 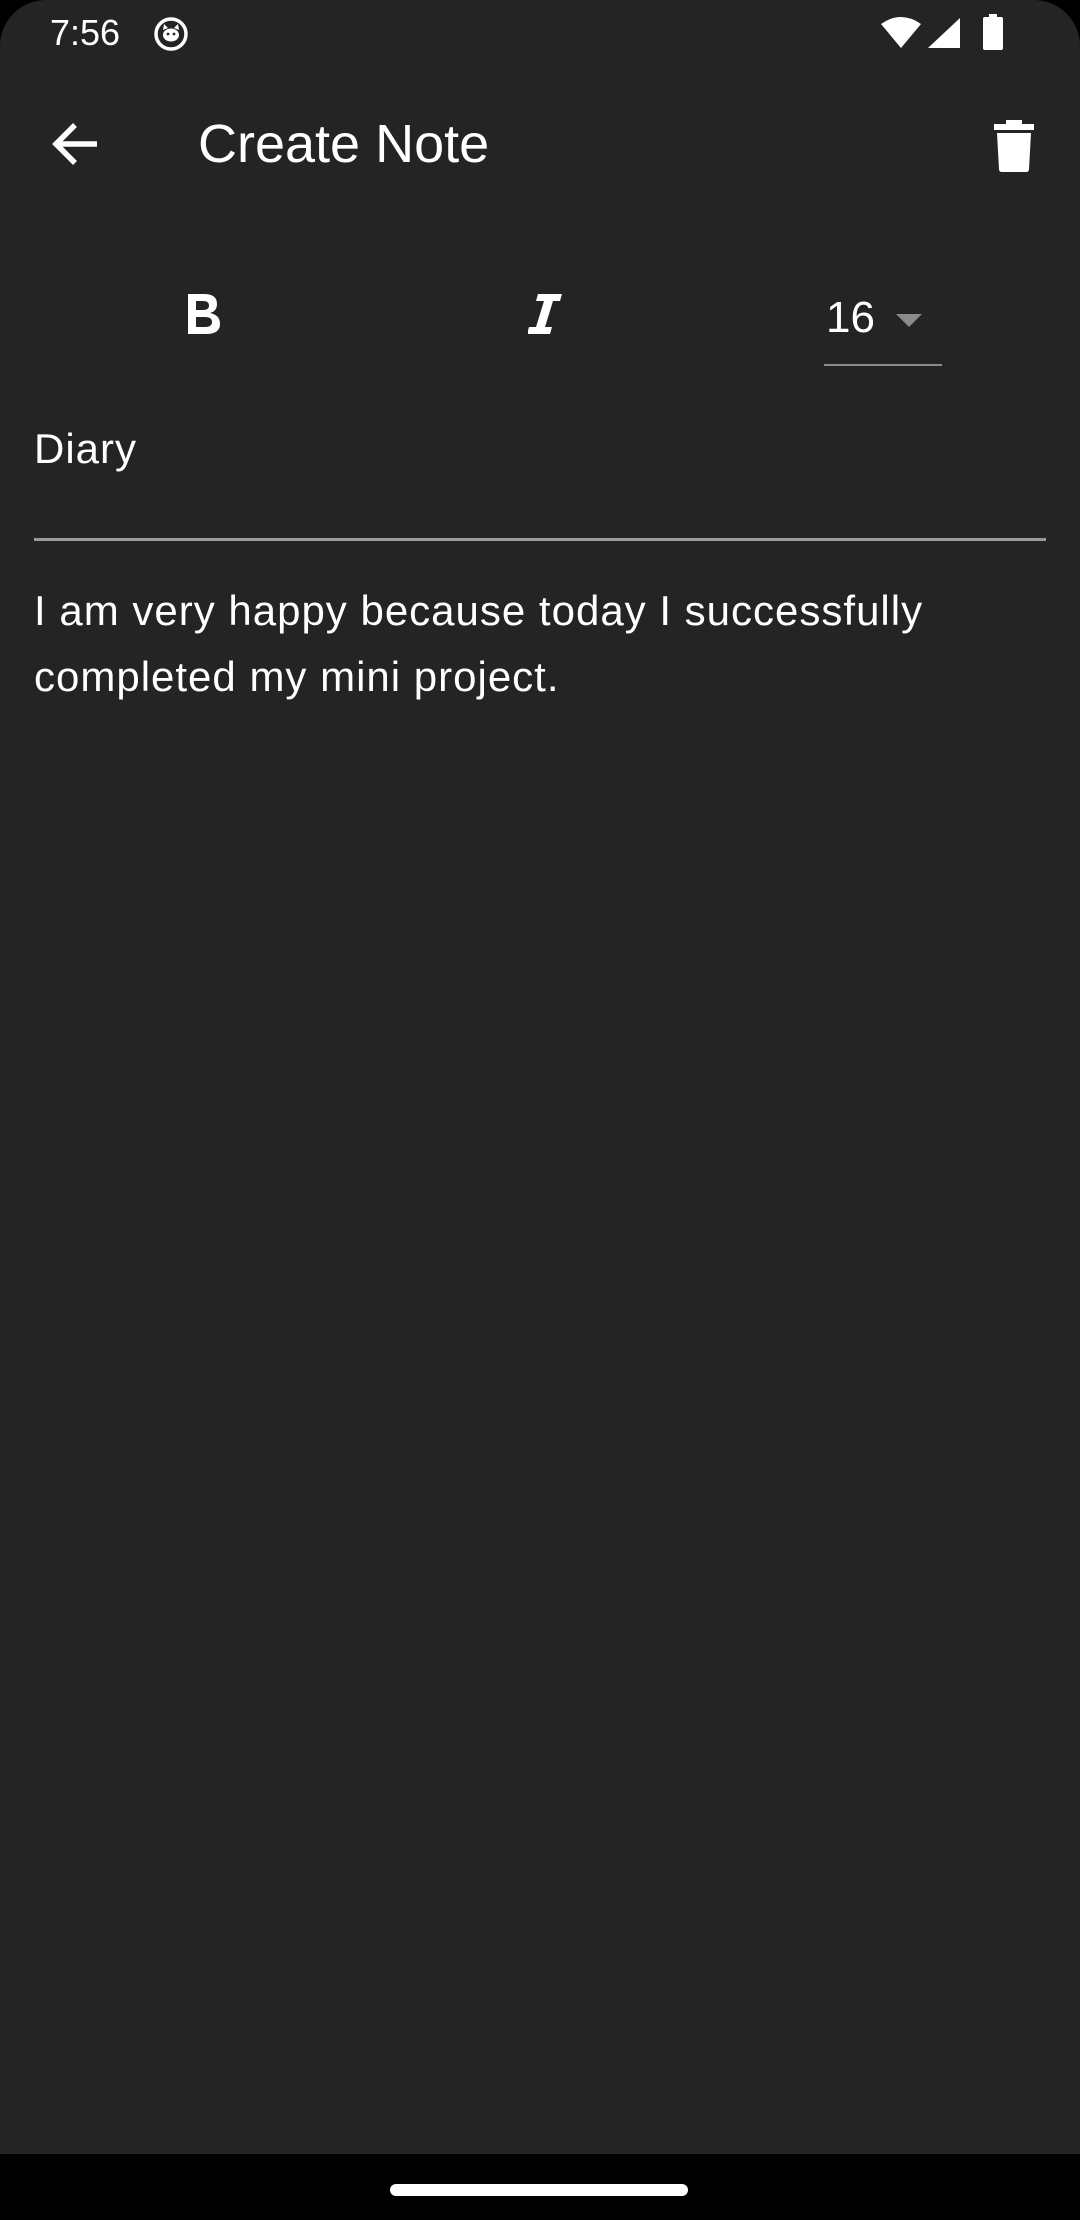 I want to click on delete-note-button, so click(x=1014, y=146).